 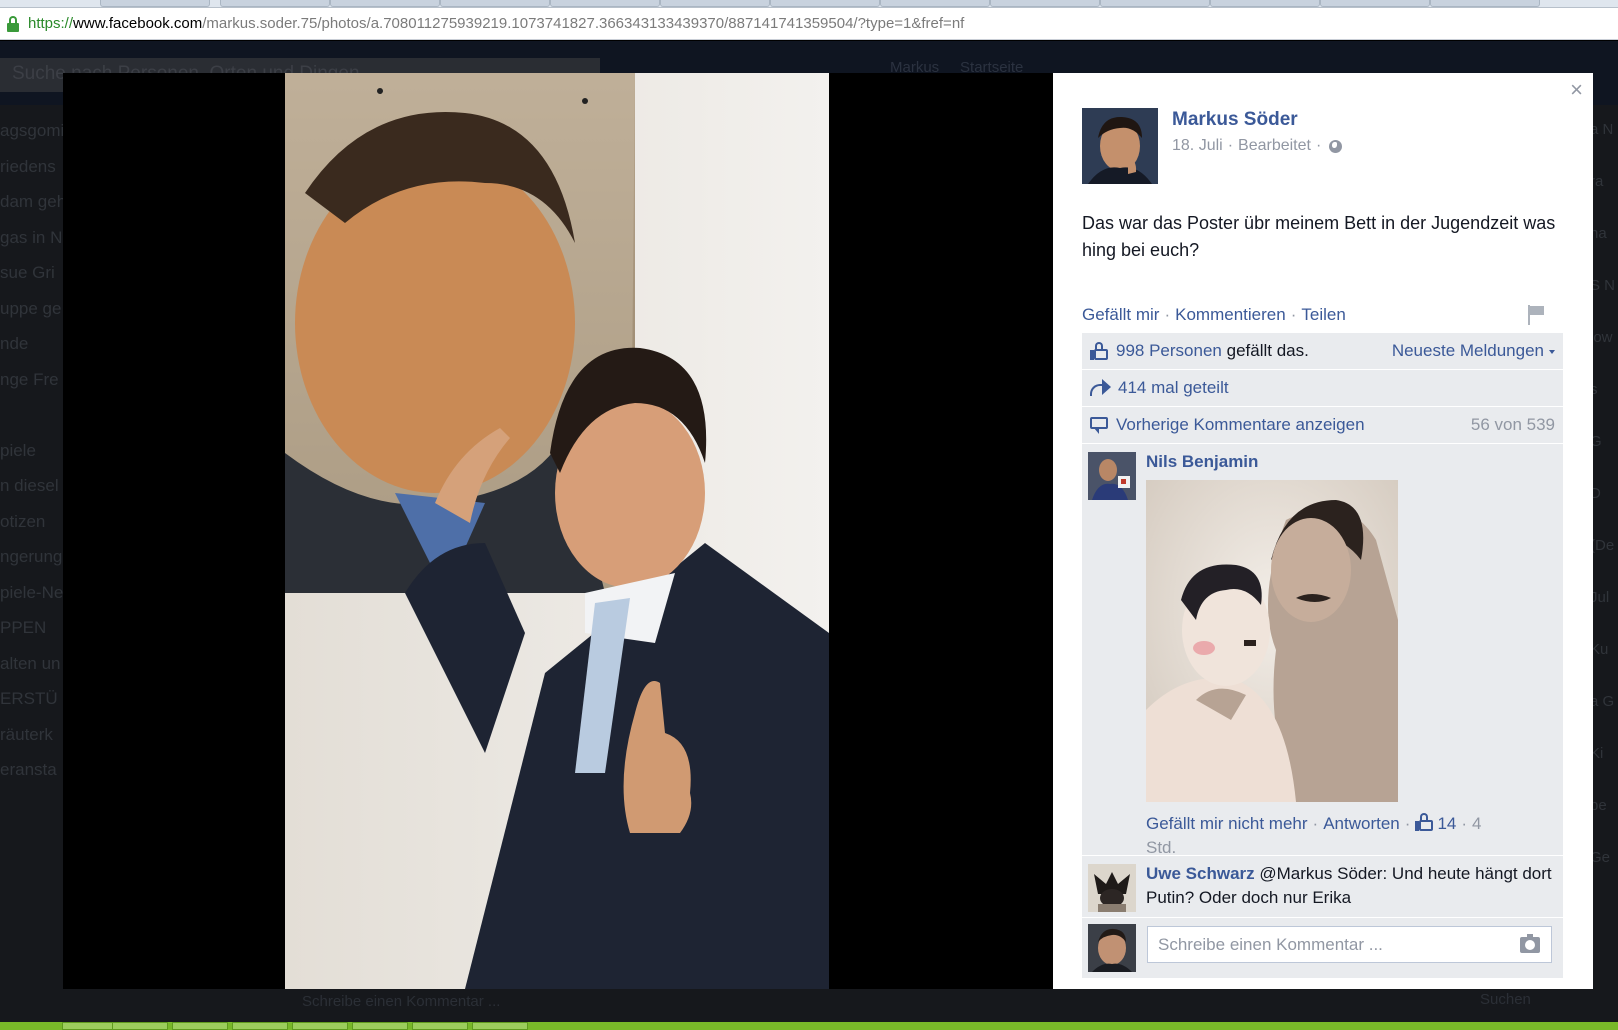 I want to click on left-sidebar-item: otizen, so click(x=35, y=530).